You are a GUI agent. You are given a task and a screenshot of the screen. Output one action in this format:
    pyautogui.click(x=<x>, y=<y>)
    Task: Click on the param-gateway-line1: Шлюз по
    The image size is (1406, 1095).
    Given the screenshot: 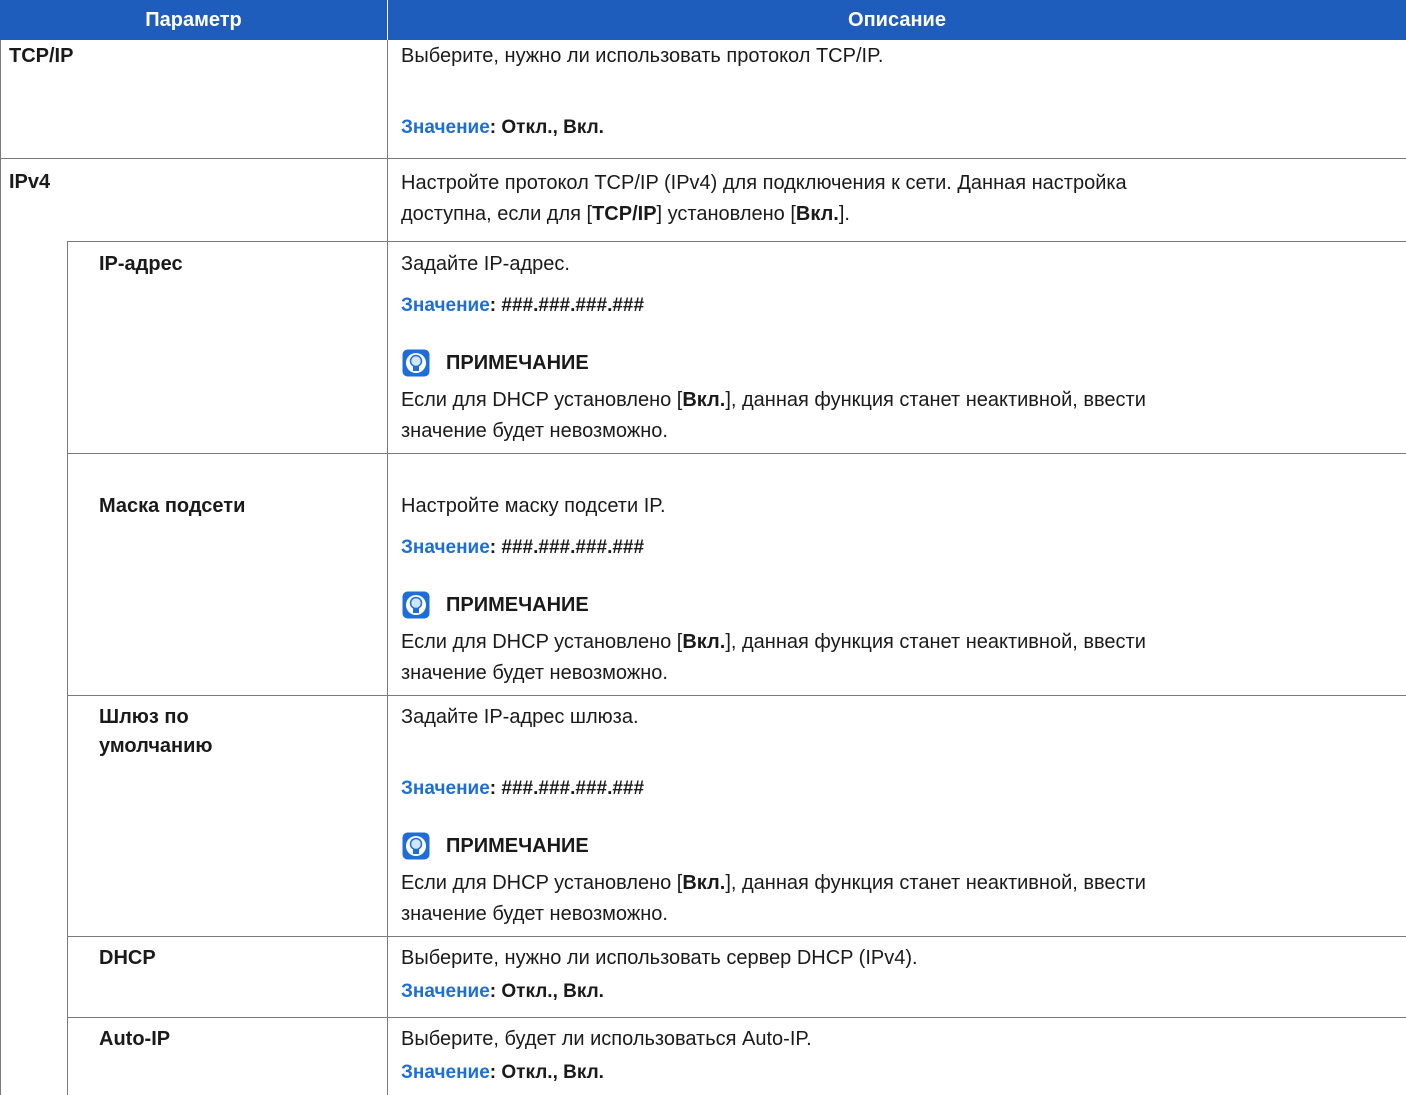 What is the action you would take?
    pyautogui.click(x=144, y=717)
    